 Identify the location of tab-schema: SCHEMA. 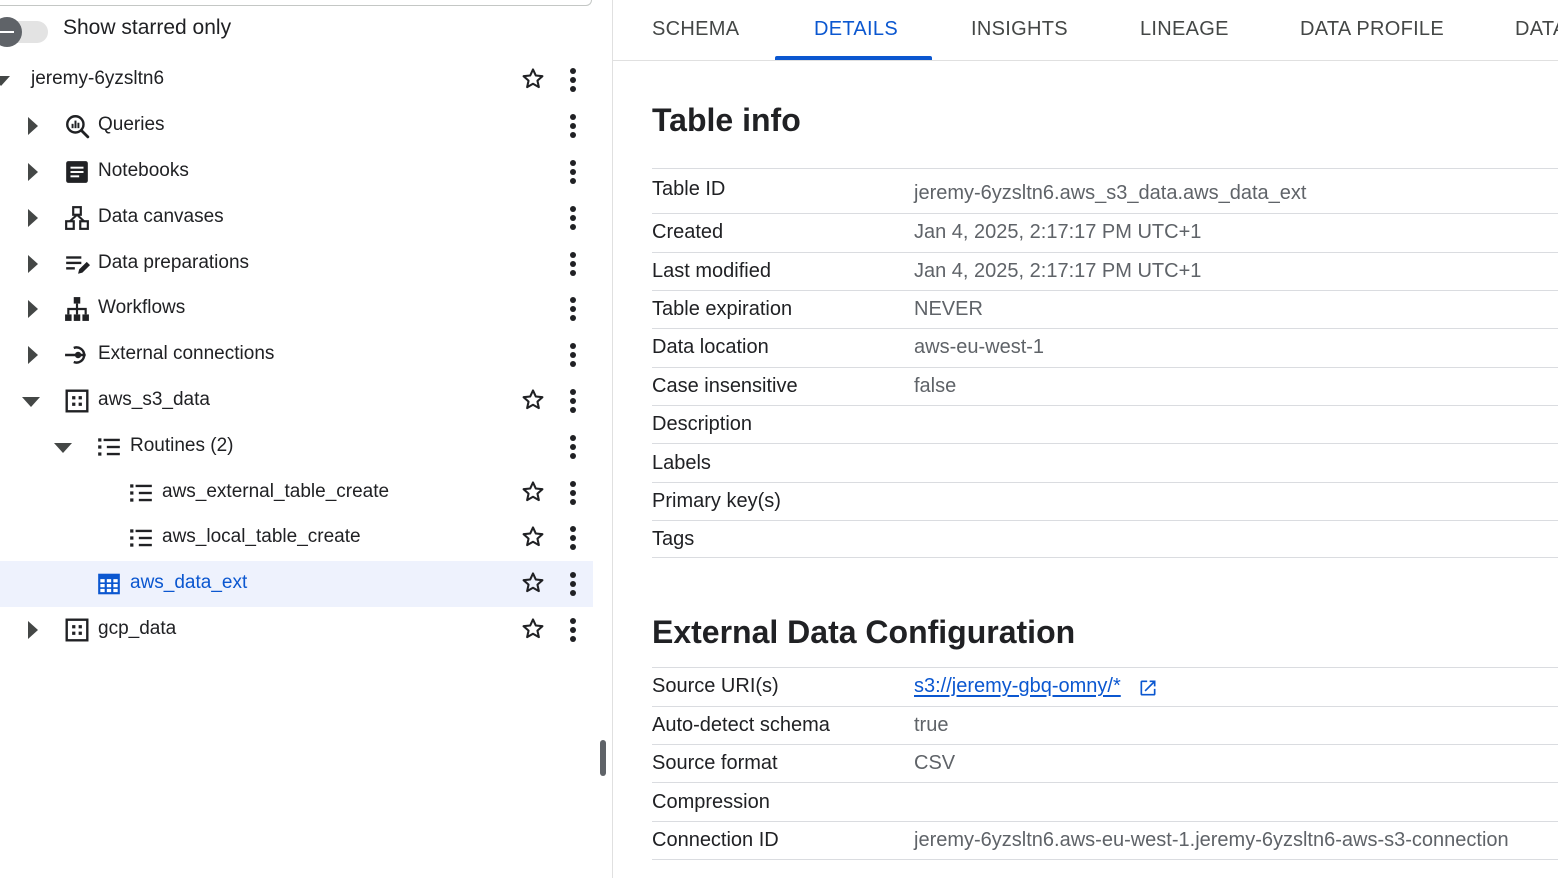
(695, 29).